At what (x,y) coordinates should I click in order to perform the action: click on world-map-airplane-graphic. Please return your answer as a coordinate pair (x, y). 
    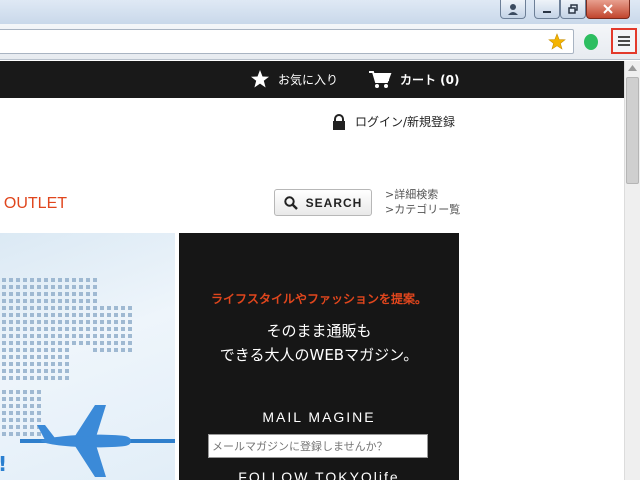
    Looking at the image, I should click on (88, 377).